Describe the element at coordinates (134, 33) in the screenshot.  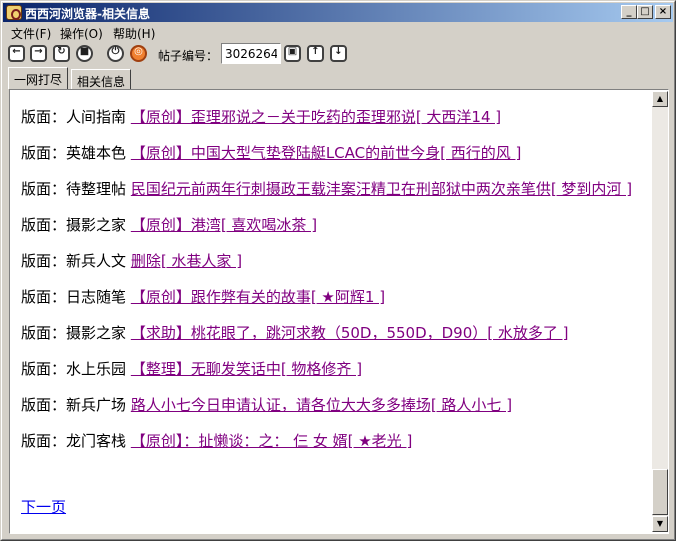
I see `menu-help: 帮助(H)` at that location.